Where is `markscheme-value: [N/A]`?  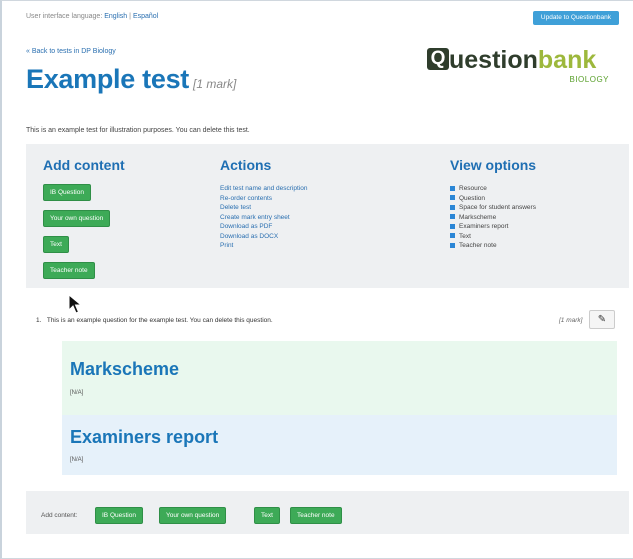 markscheme-value: [N/A] is located at coordinates (77, 393).